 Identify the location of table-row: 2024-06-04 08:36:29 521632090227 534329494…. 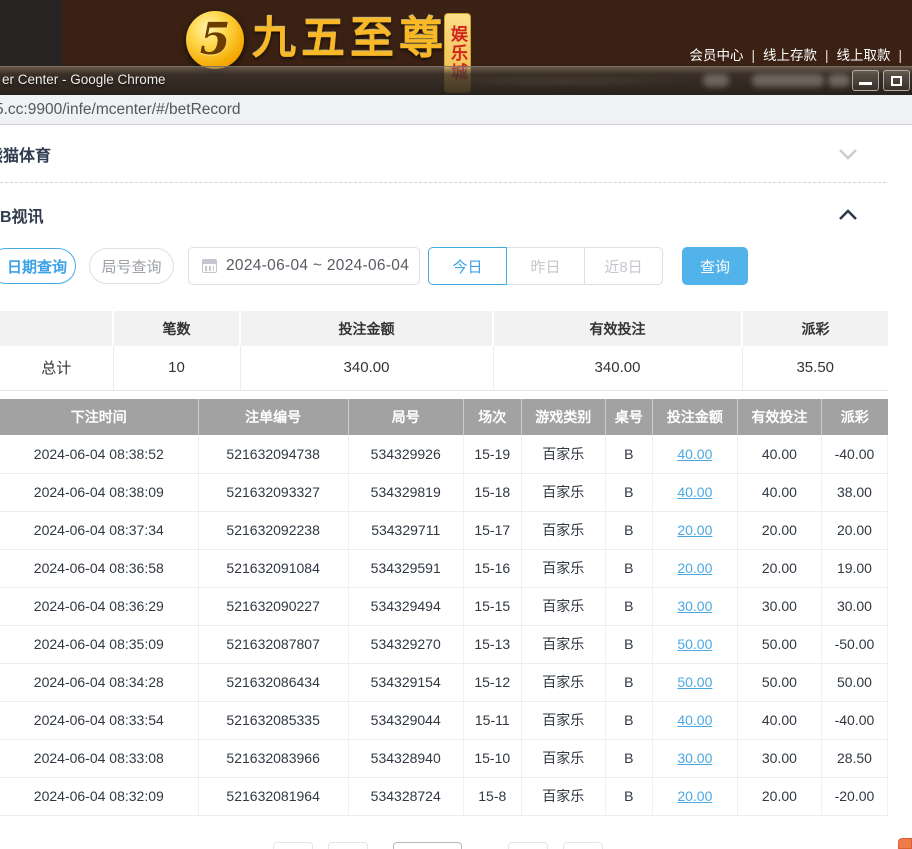
(444, 606).